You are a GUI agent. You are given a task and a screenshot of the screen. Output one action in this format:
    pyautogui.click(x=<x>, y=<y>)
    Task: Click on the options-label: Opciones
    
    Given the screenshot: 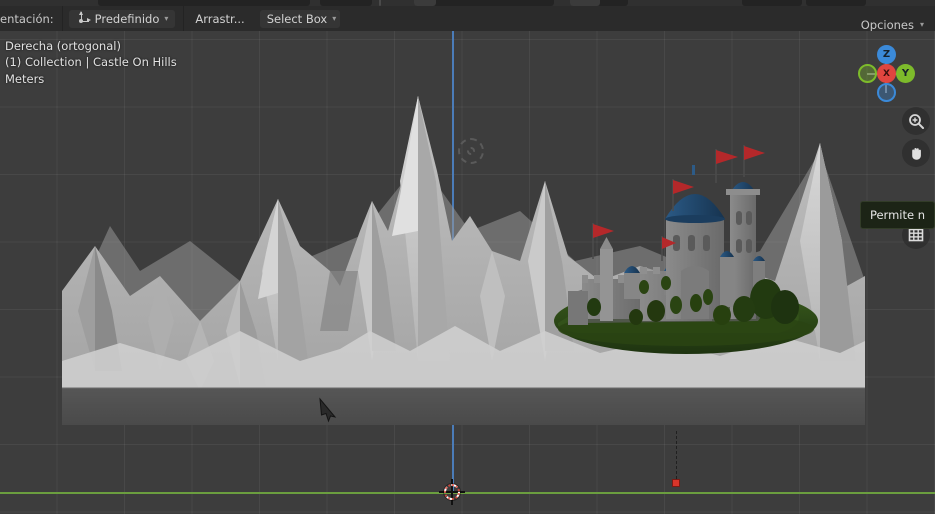 What is the action you would take?
    pyautogui.click(x=887, y=24)
    